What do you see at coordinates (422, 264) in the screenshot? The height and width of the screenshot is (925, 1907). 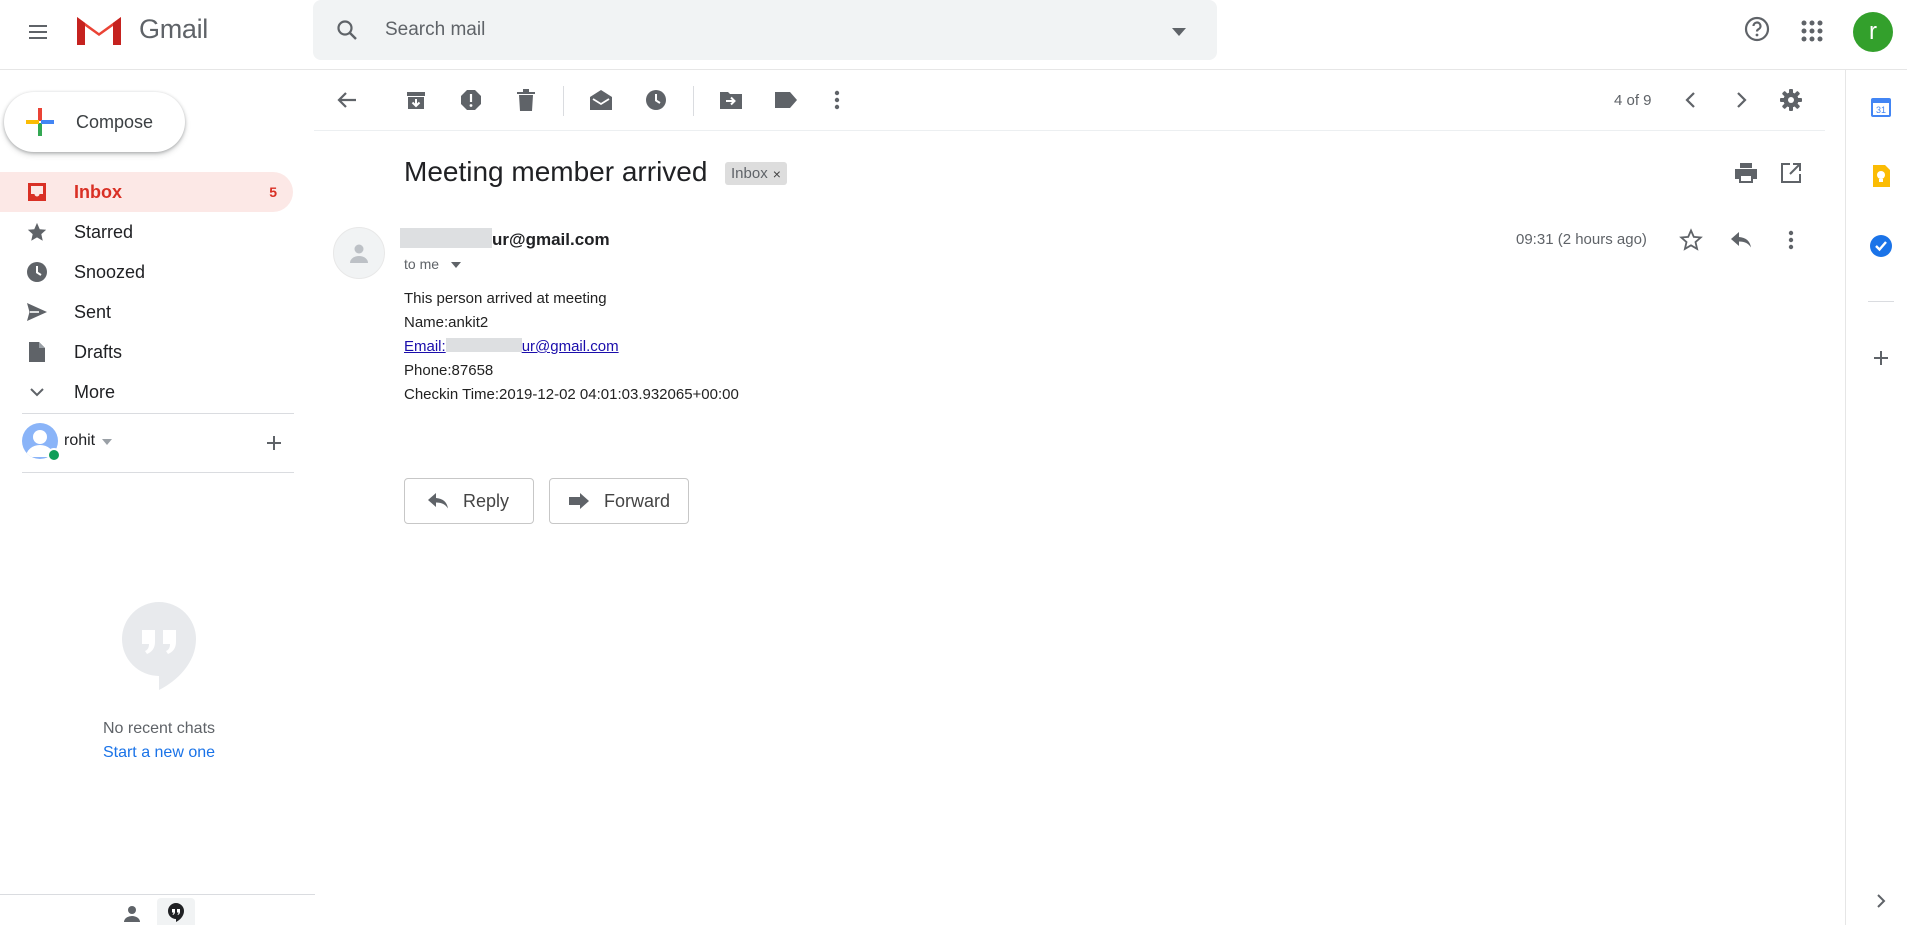 I see `recipient-line: to me` at bounding box center [422, 264].